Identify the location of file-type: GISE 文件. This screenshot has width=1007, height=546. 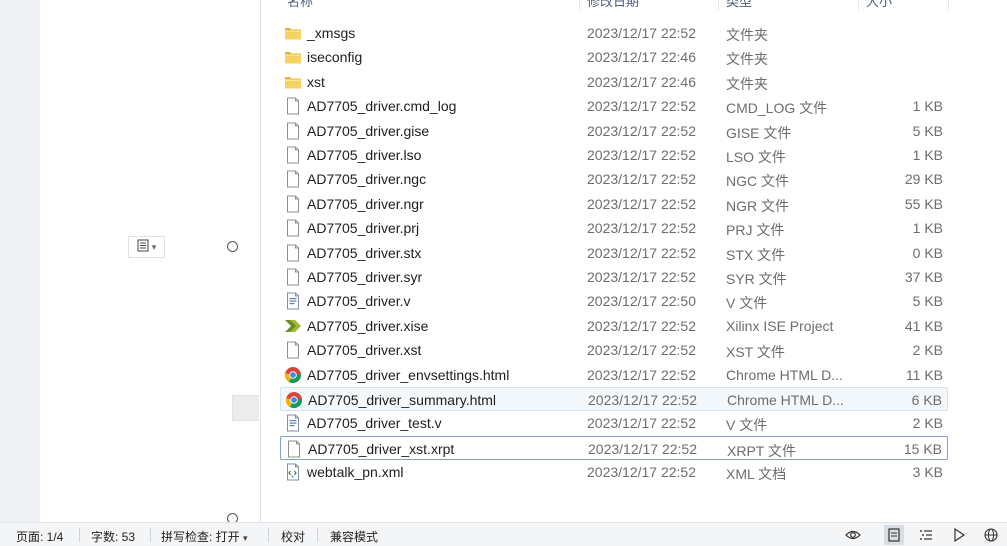
(759, 132).